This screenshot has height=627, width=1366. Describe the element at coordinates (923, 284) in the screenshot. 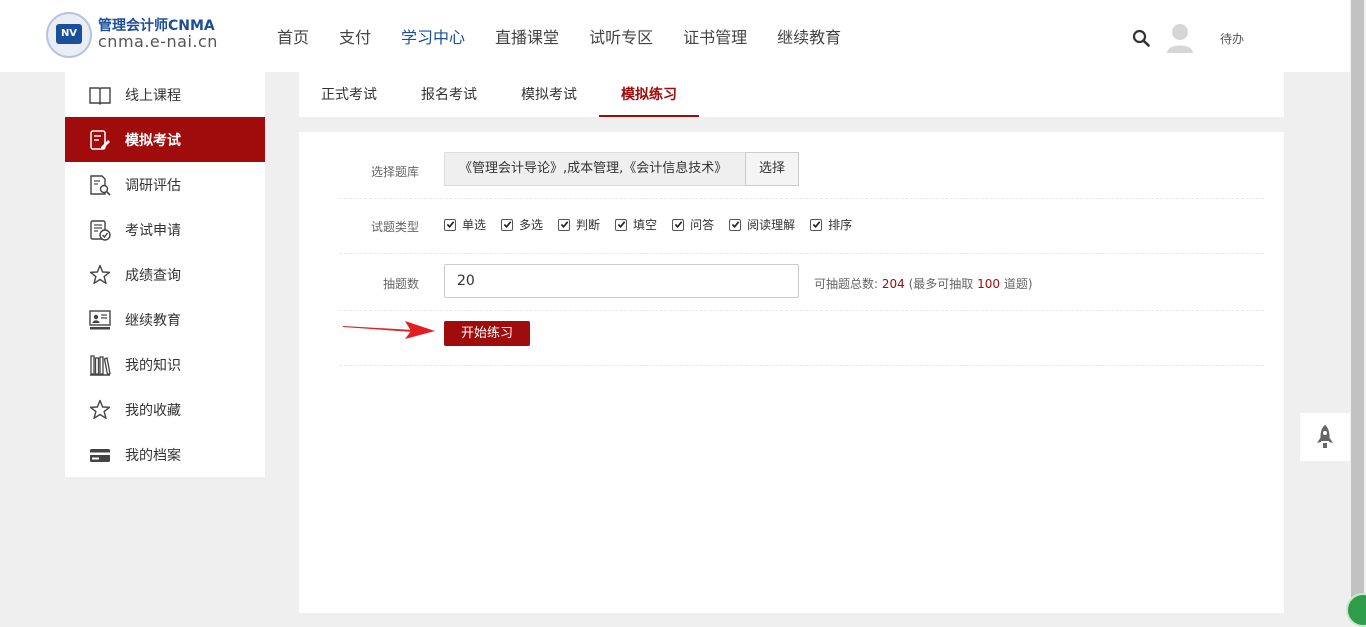

I see `question-count-info: 可抽题总数: 204 (最多可抽取 100 道题)` at that location.